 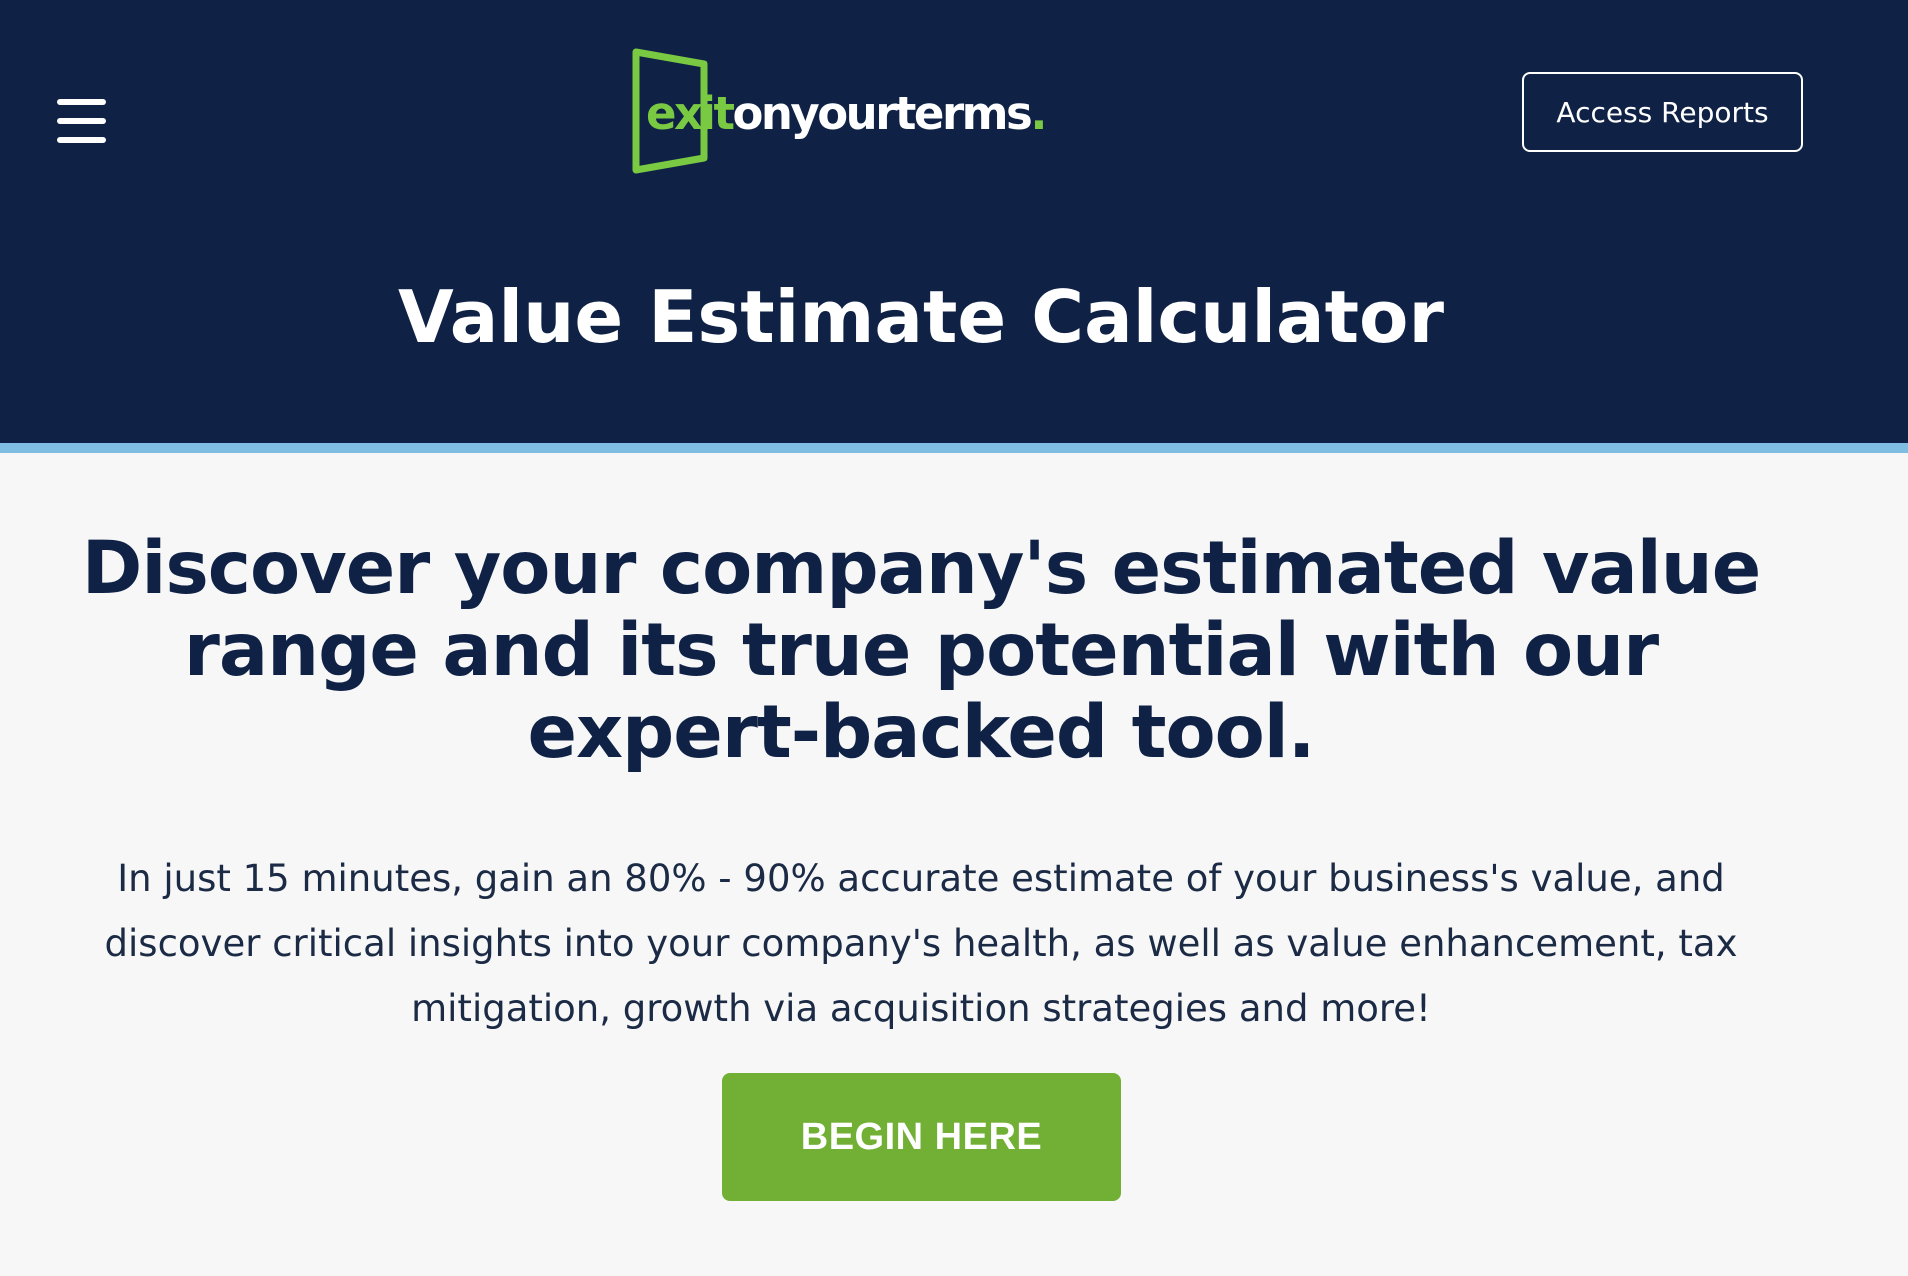 What do you see at coordinates (882, 113) in the screenshot?
I see `logo-main-text: onyourterms` at bounding box center [882, 113].